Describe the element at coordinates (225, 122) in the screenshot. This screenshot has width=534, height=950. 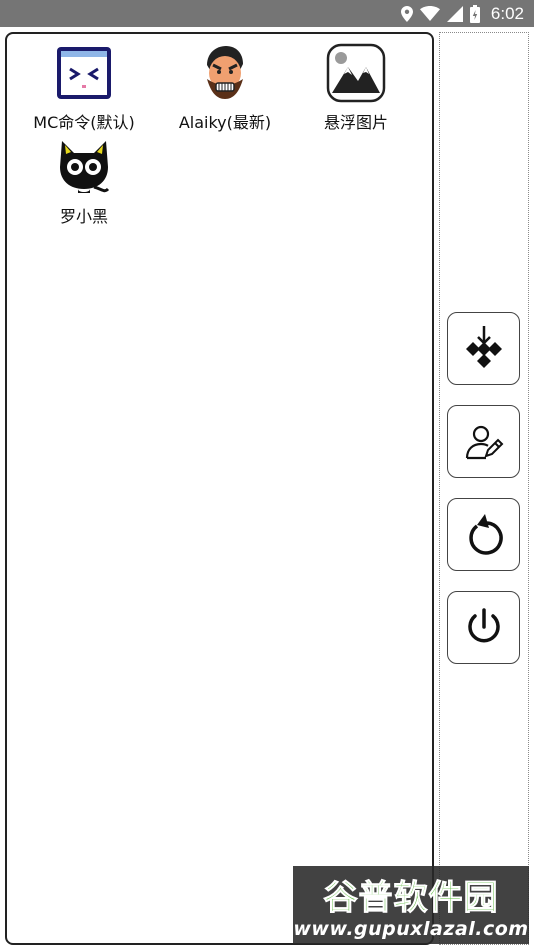
I see `app-label: Alaiky(最新)` at that location.